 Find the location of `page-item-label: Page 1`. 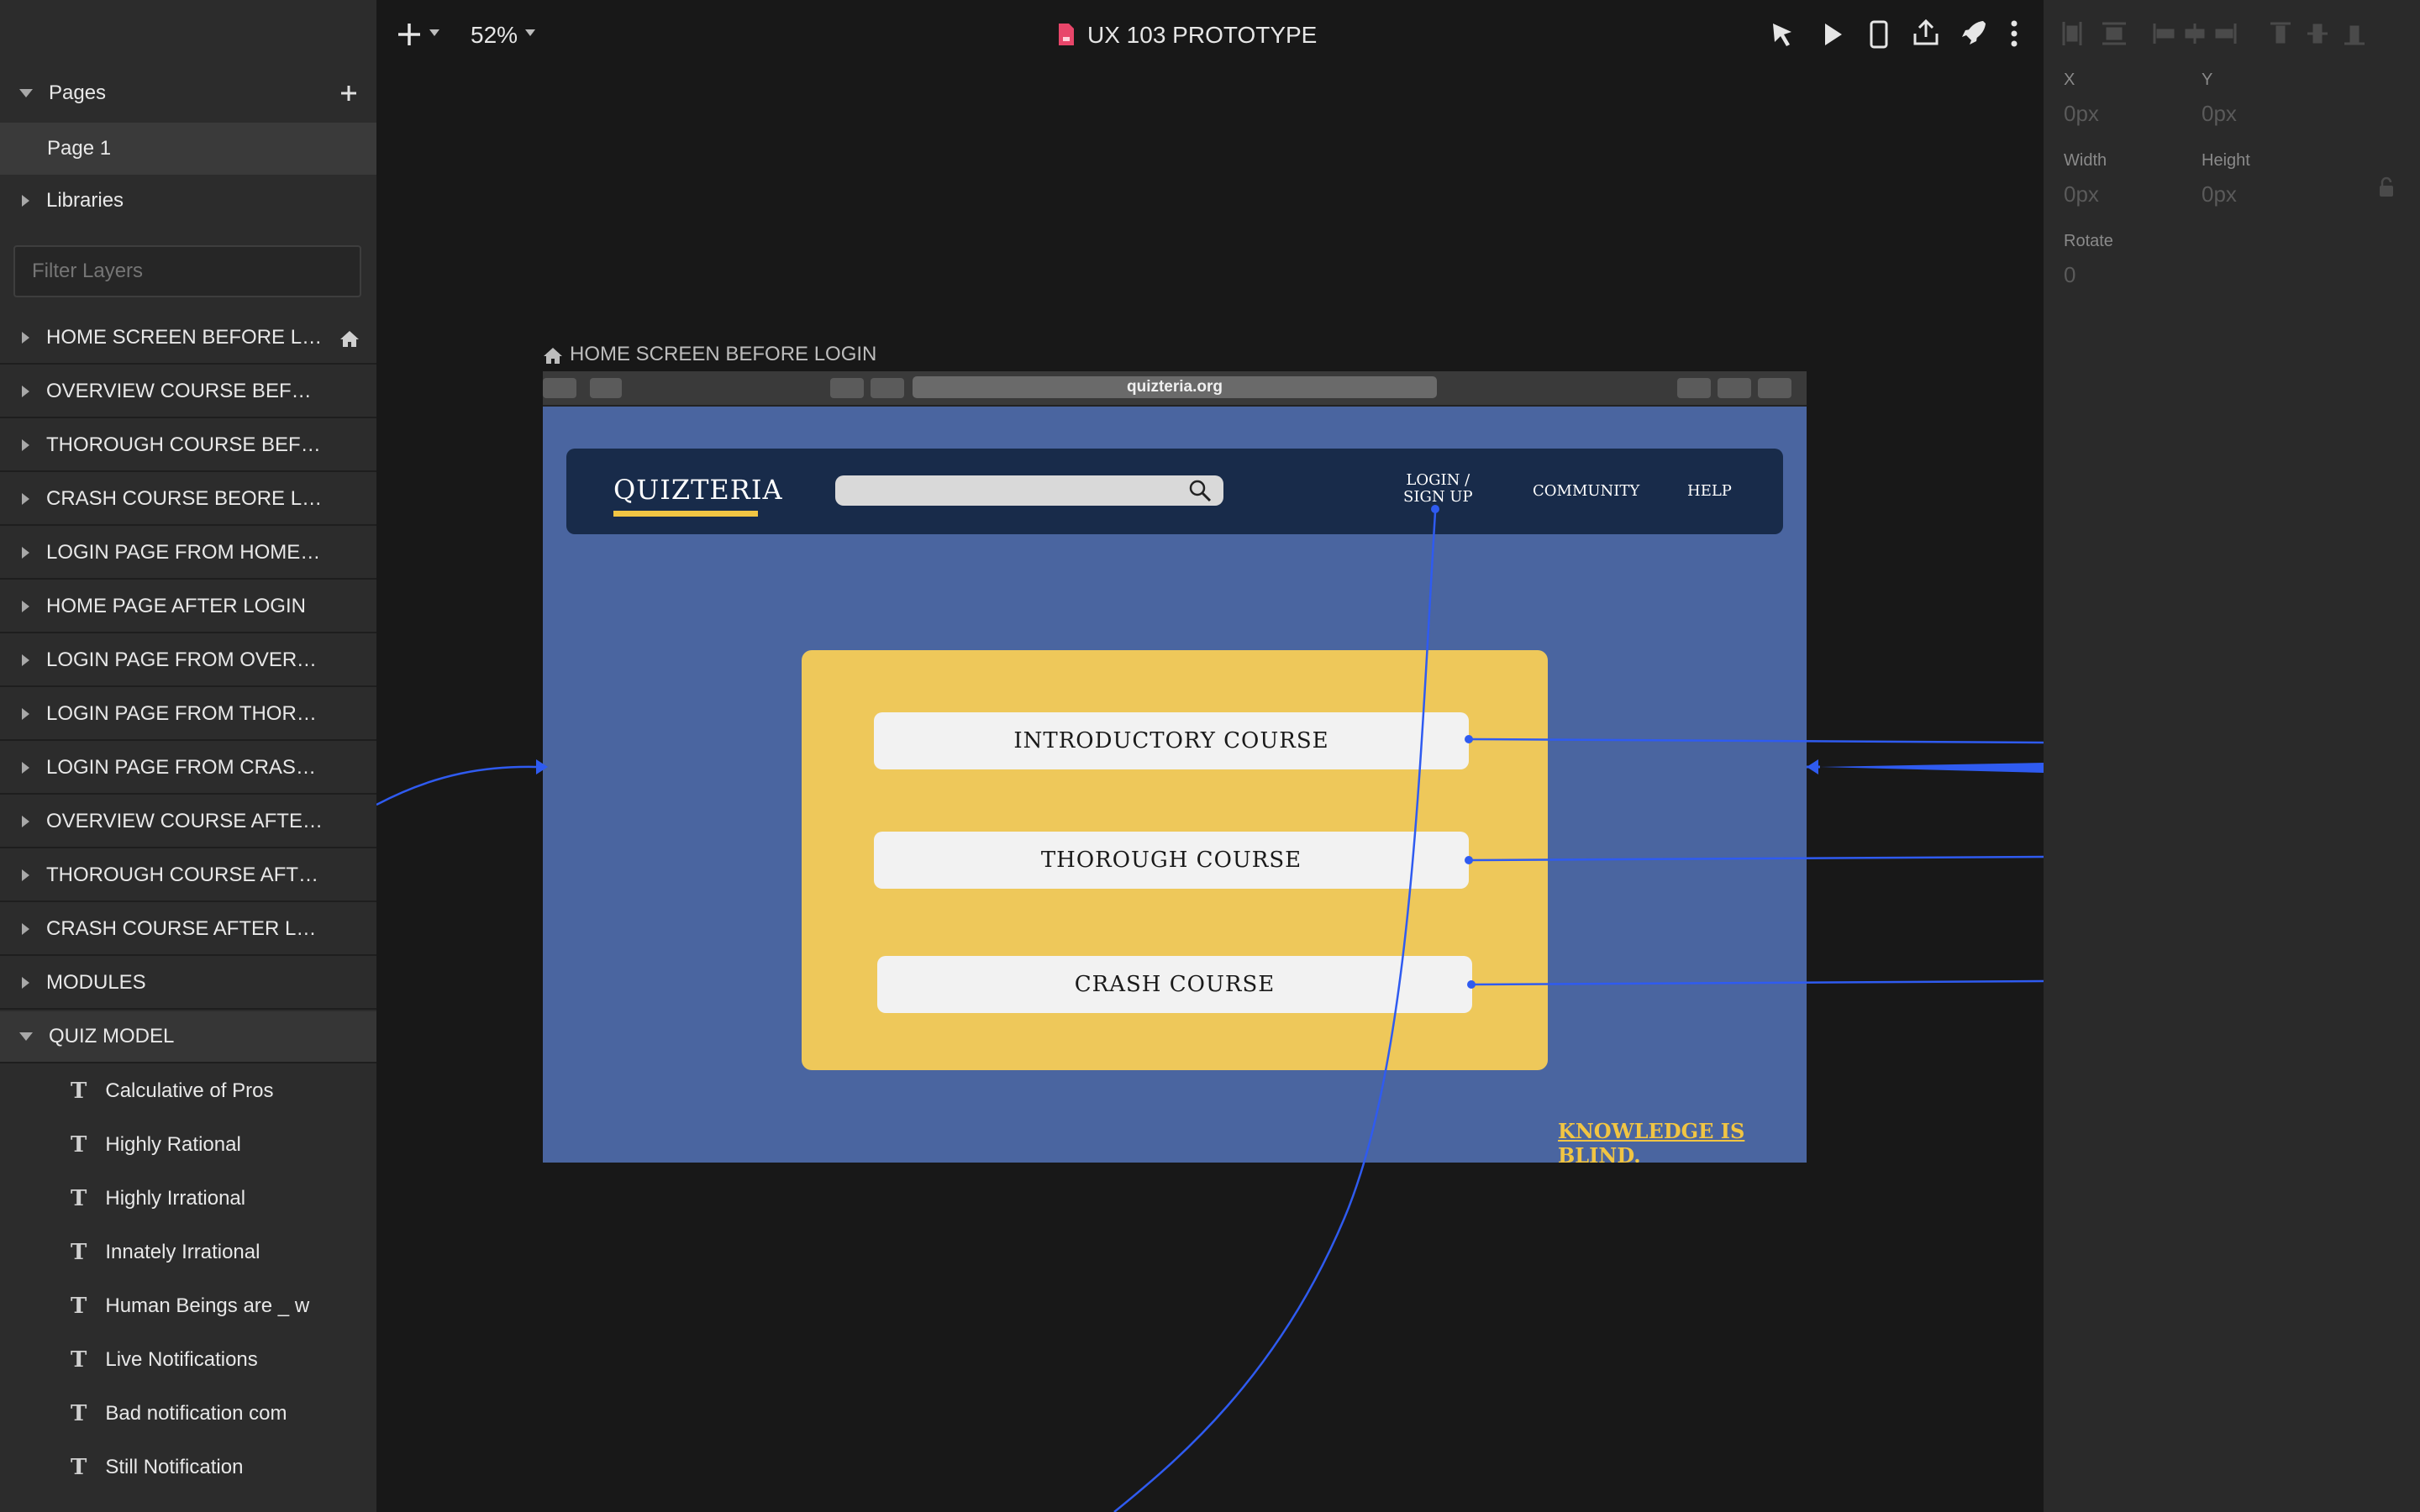

page-item-label: Page 1 is located at coordinates (79, 148).